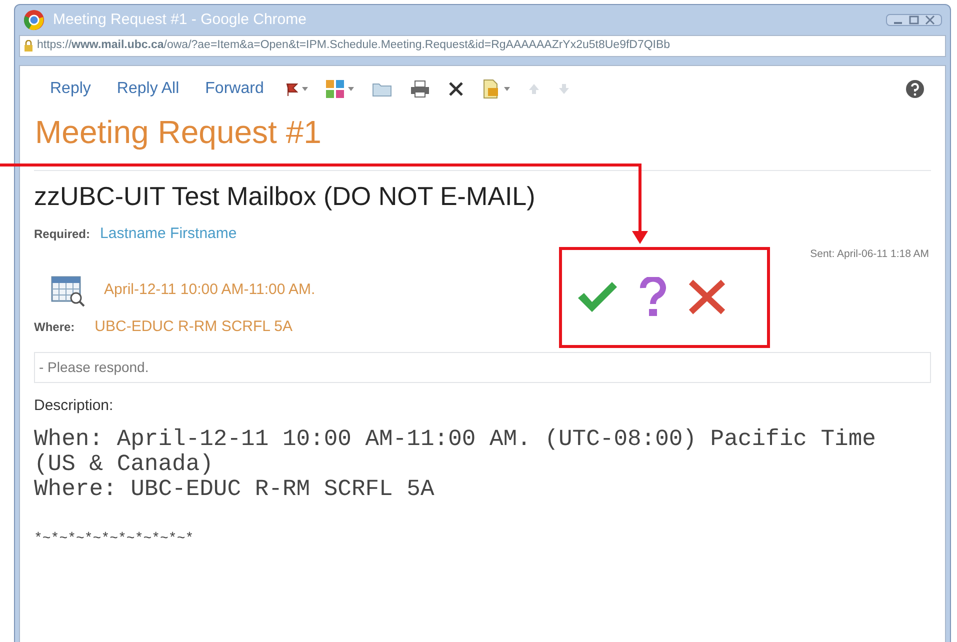  Describe the element at coordinates (930, 20) in the screenshot. I see `close-icon` at that location.